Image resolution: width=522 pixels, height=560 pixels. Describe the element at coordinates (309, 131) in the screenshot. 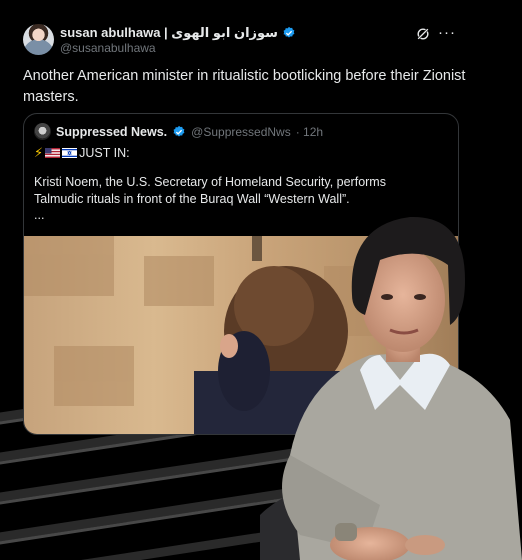

I see `quoted-tweet-time: · 12h` at that location.